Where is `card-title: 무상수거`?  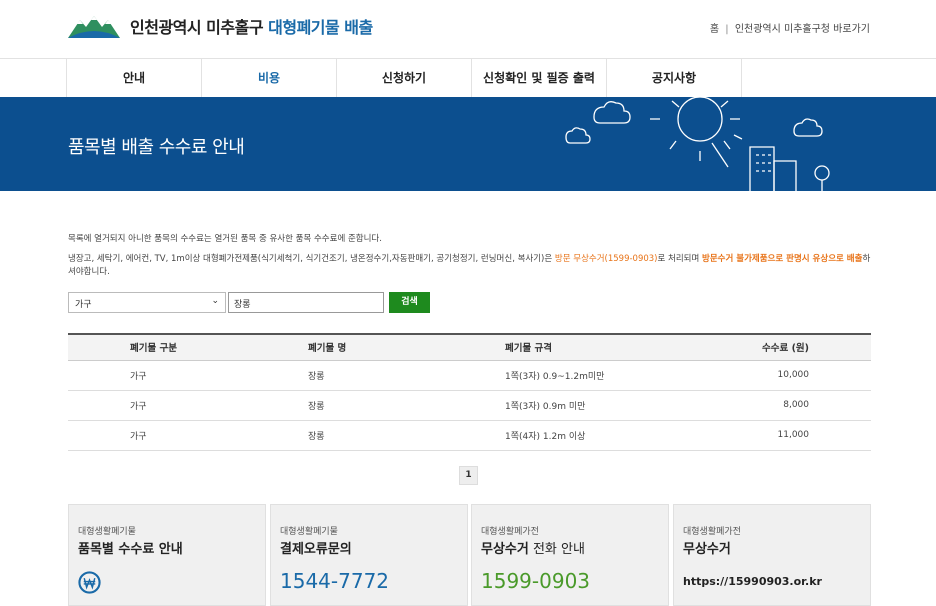
card-title: 무상수거 is located at coordinates (707, 549).